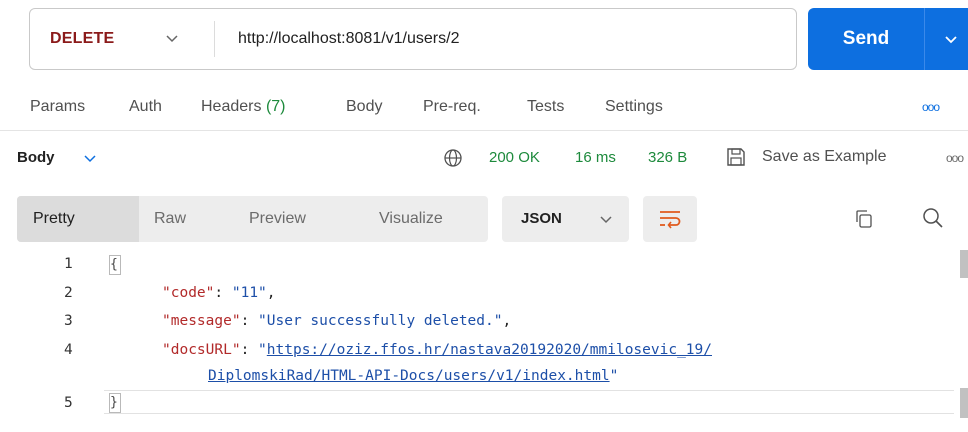  I want to click on tab-raw: Raw, so click(170, 219).